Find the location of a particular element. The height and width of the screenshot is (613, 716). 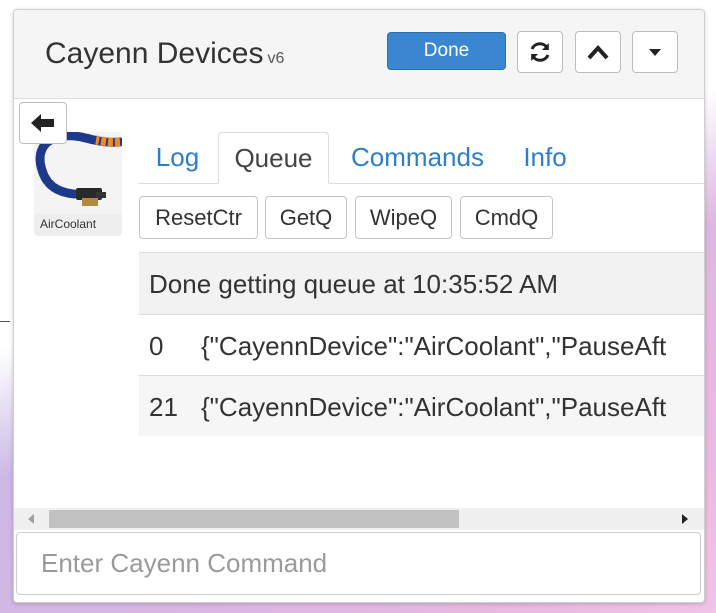

scroll-left-icon is located at coordinates (31, 519).